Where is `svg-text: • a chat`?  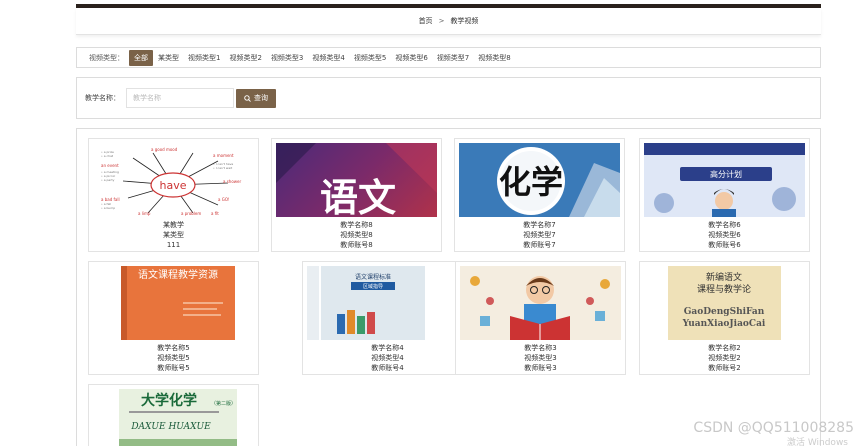 svg-text: • a chat is located at coordinates (107, 156).